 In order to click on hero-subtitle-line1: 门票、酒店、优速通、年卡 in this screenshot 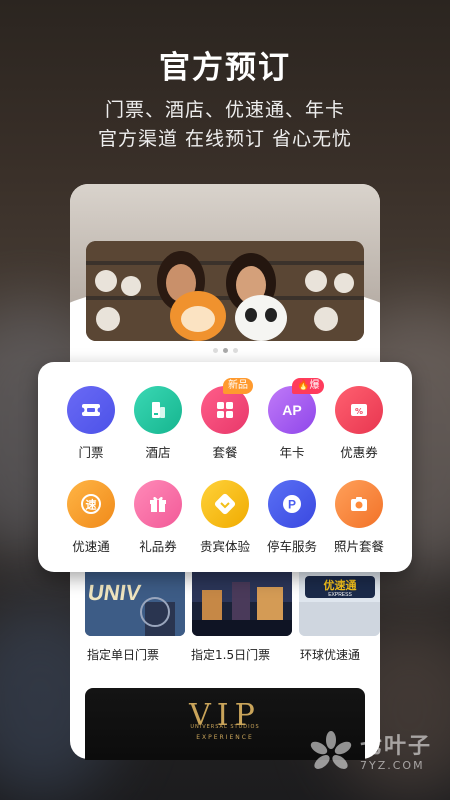, I will do `click(224, 110)`.